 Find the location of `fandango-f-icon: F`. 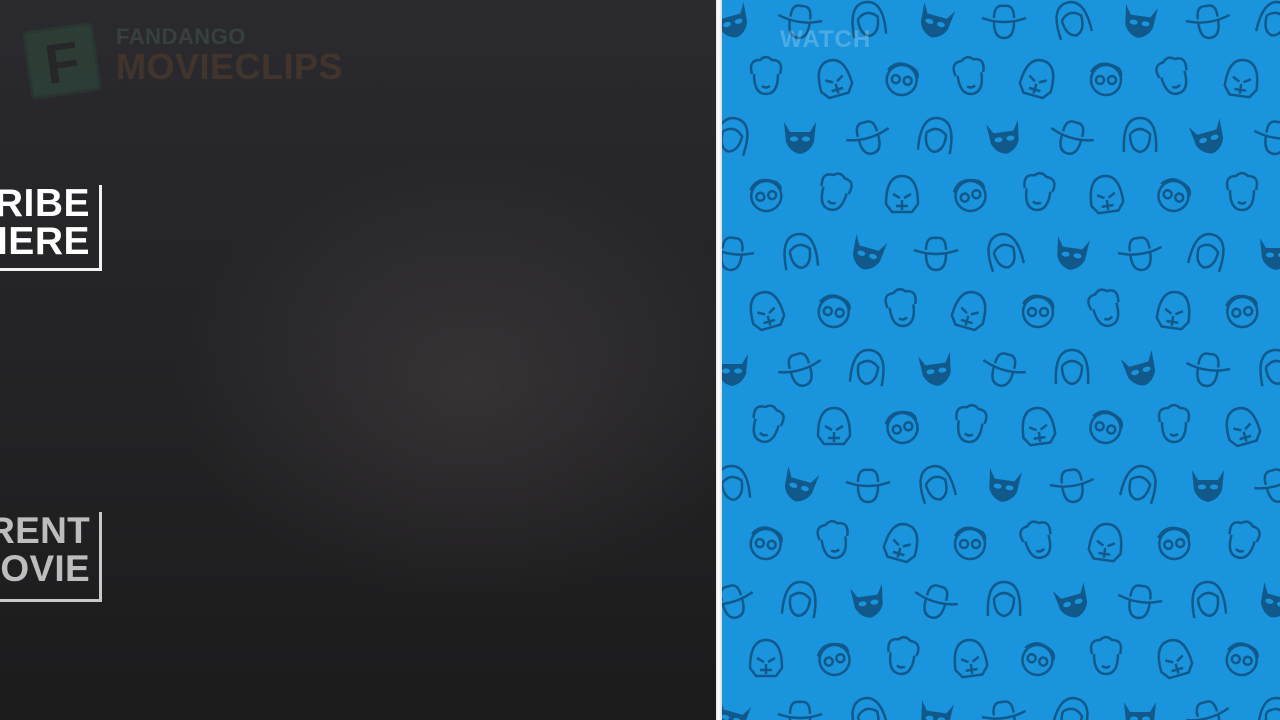

fandango-f-icon: F is located at coordinates (62, 61).